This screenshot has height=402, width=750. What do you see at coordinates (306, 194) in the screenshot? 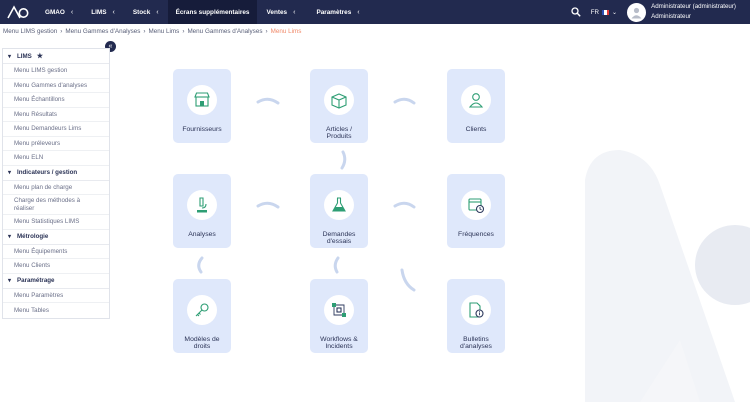
I see `flow-arrows` at bounding box center [306, 194].